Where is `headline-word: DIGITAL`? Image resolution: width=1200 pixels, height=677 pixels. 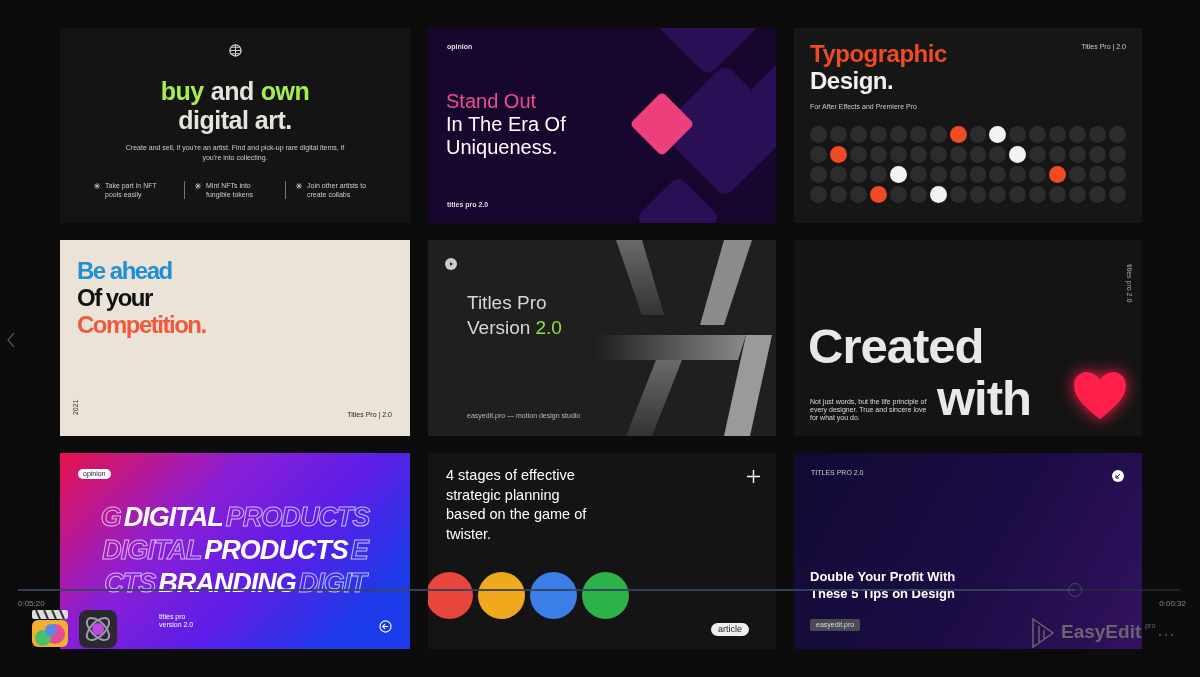 headline-word: DIGITAL is located at coordinates (173, 517).